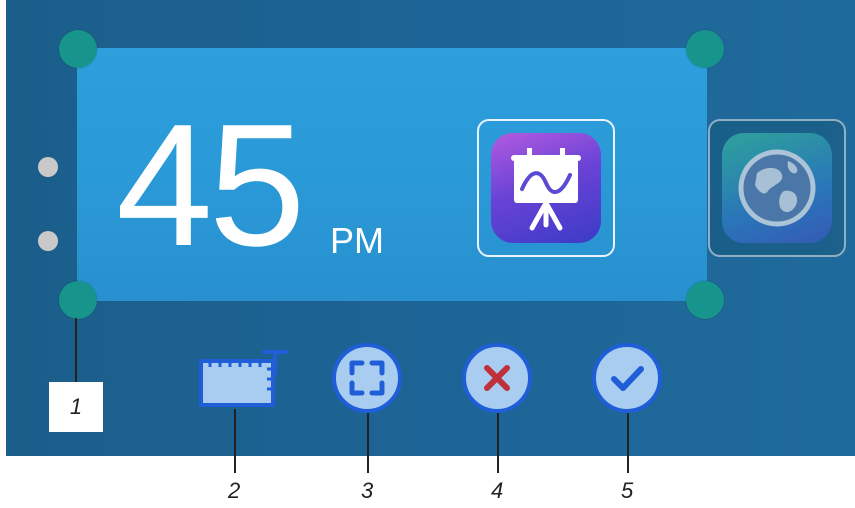 This screenshot has height=508, width=855. I want to click on checkmark-icon, so click(627, 378).